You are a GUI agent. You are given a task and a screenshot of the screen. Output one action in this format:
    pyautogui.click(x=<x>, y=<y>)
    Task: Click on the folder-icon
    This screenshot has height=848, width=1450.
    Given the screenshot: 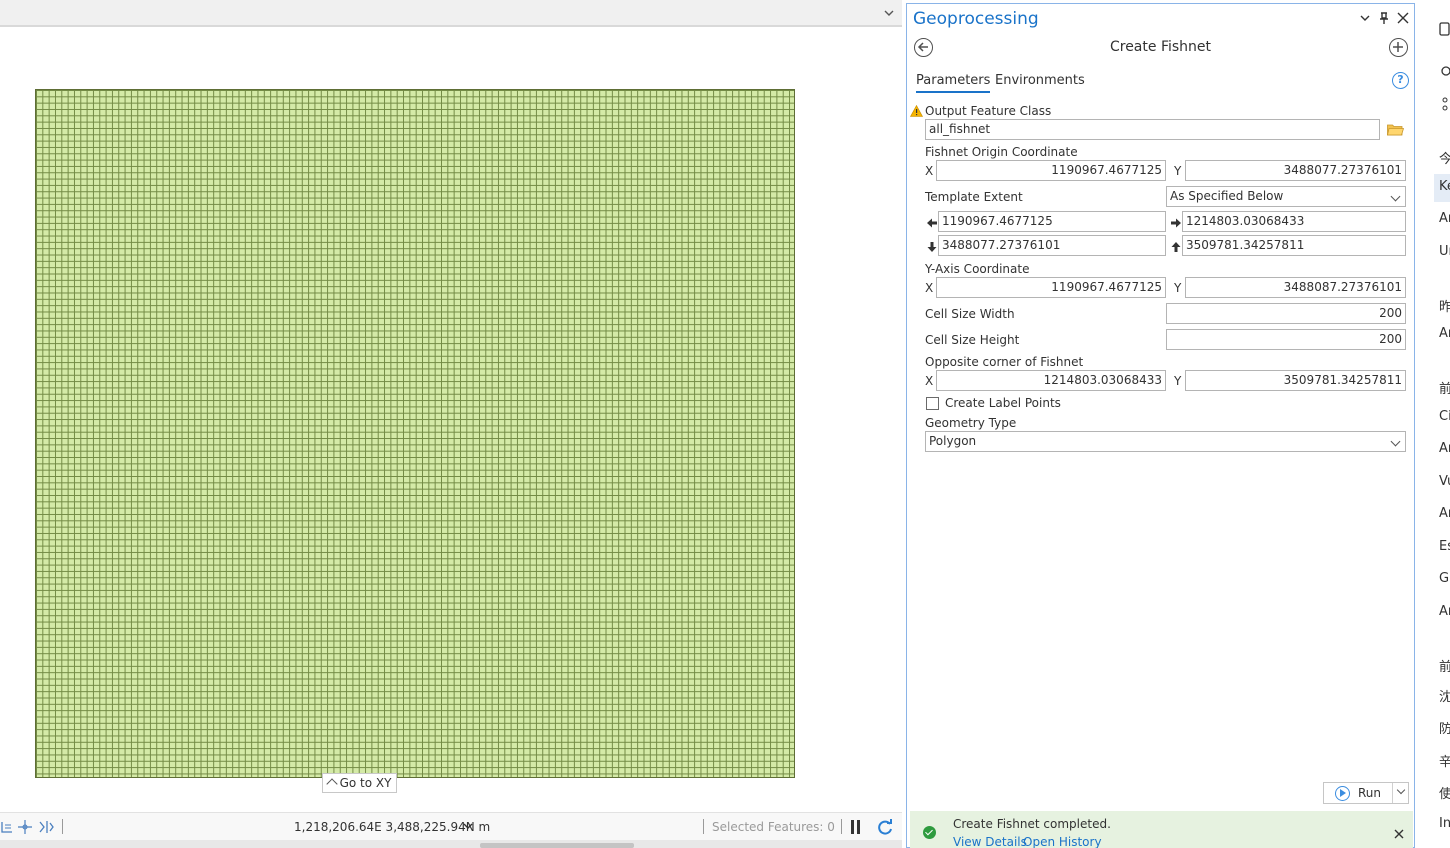 What is the action you would take?
    pyautogui.click(x=1395, y=129)
    